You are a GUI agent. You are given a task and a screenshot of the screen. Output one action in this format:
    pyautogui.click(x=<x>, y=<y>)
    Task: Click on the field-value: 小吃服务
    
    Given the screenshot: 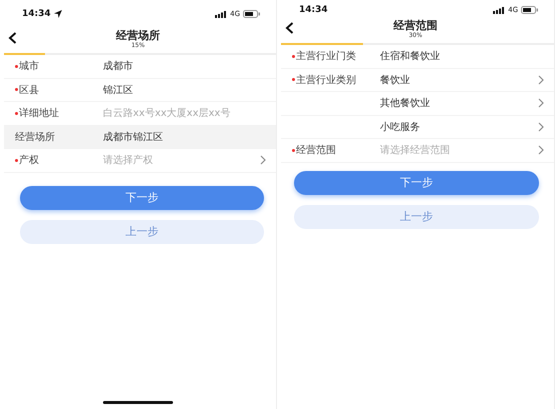 What is the action you would take?
    pyautogui.click(x=400, y=127)
    